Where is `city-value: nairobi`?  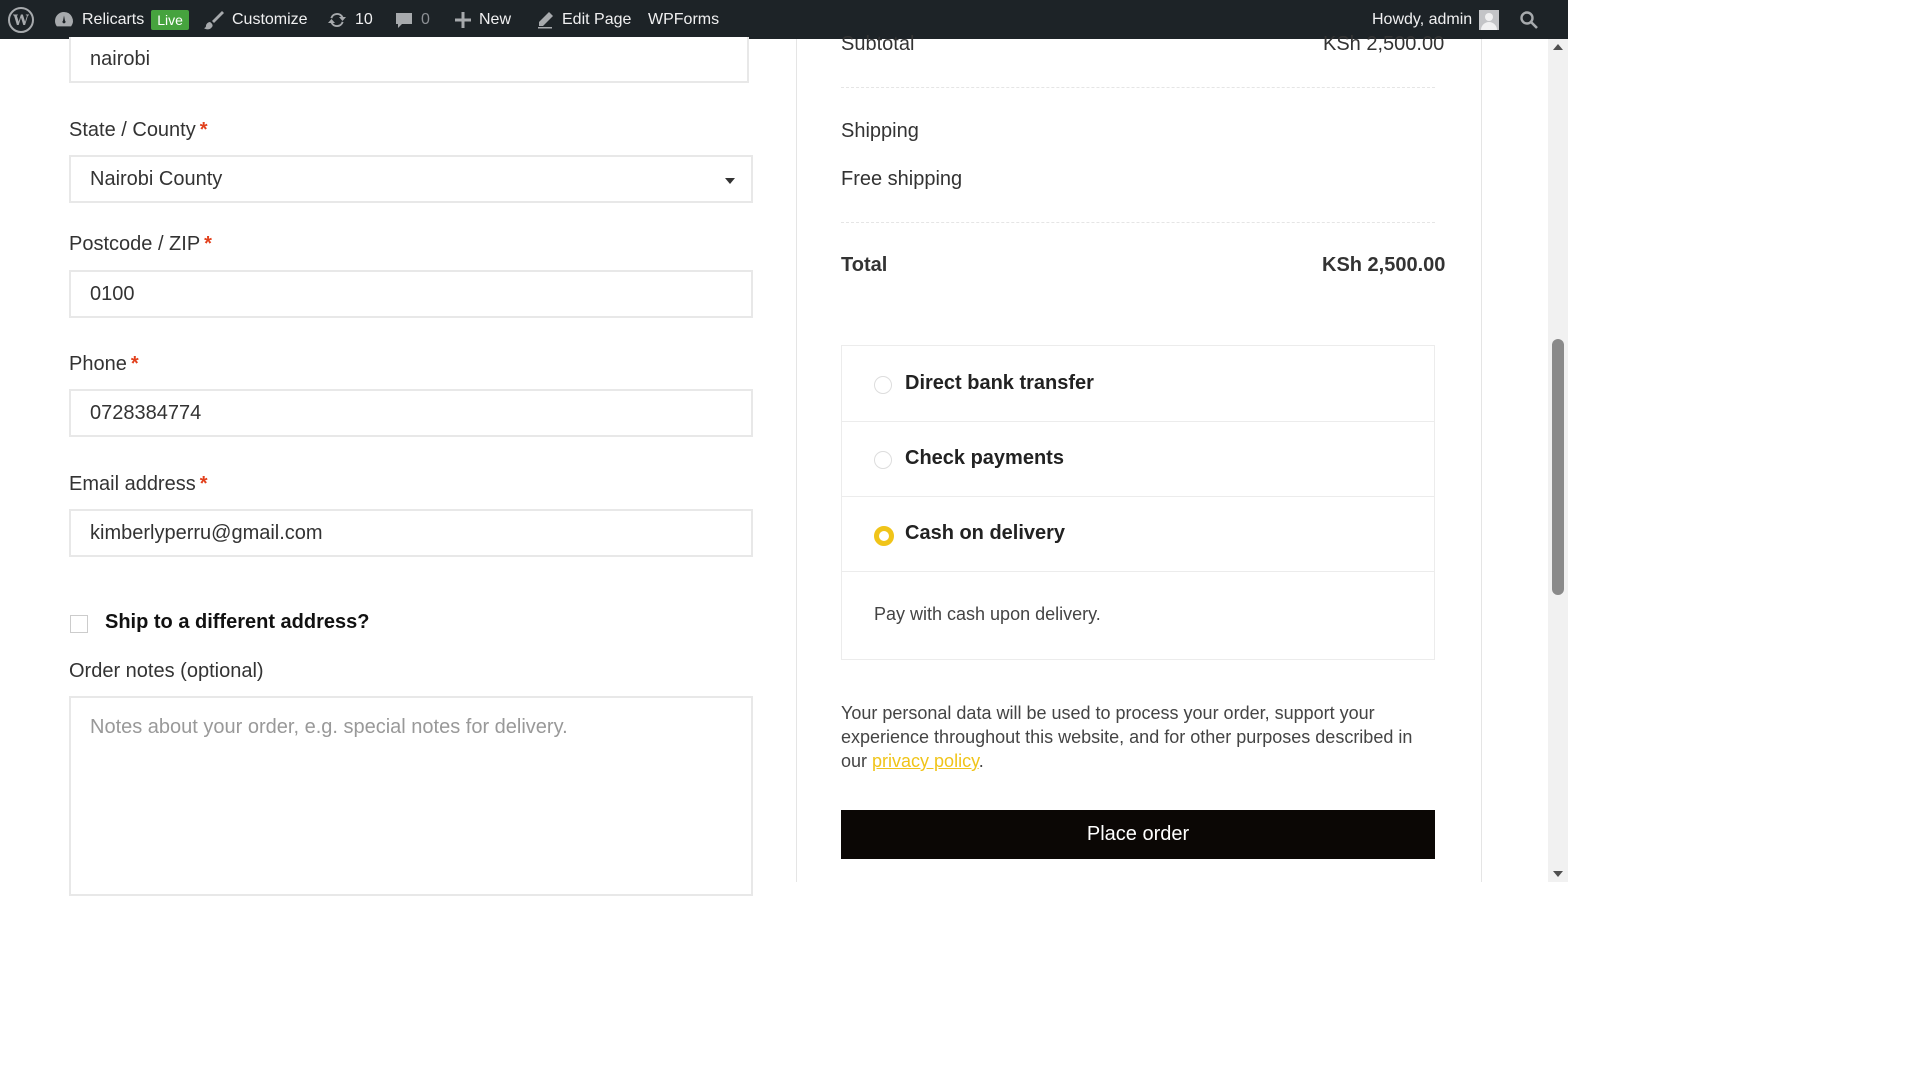 city-value: nairobi is located at coordinates (120, 58).